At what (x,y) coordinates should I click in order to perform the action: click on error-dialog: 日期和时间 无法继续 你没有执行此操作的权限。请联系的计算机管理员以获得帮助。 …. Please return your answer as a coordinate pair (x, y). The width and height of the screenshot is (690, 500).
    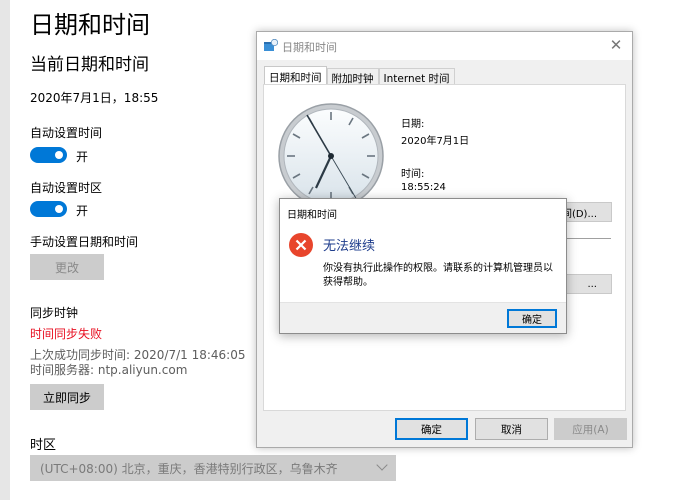
    Looking at the image, I should click on (423, 266).